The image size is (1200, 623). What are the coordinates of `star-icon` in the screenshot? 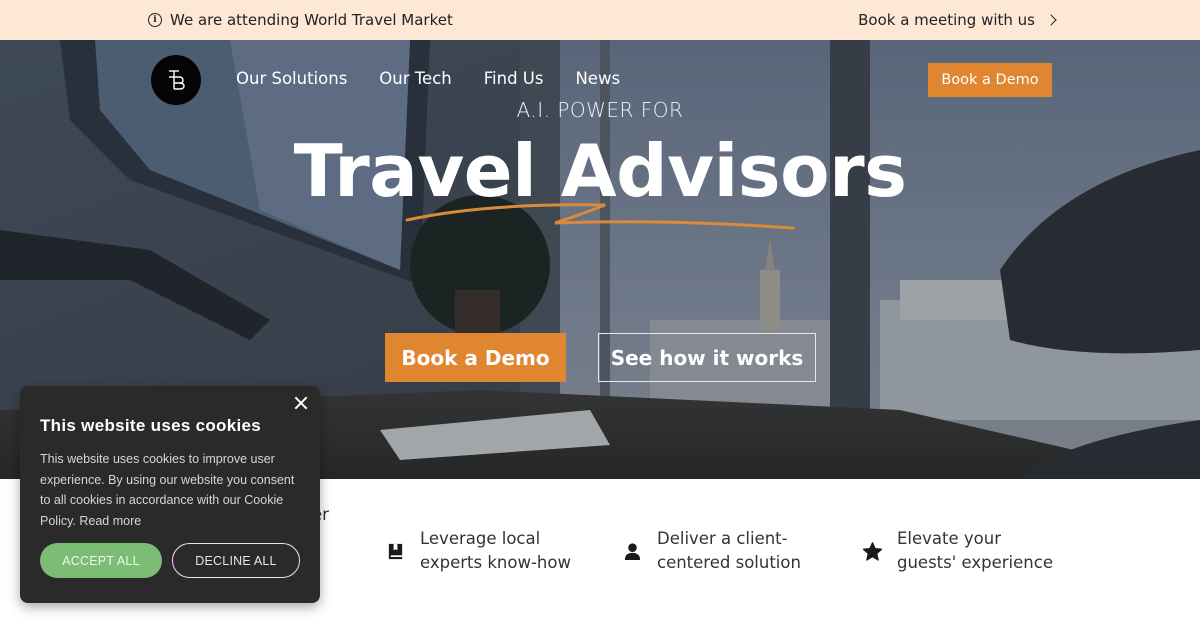 It's located at (872, 551).